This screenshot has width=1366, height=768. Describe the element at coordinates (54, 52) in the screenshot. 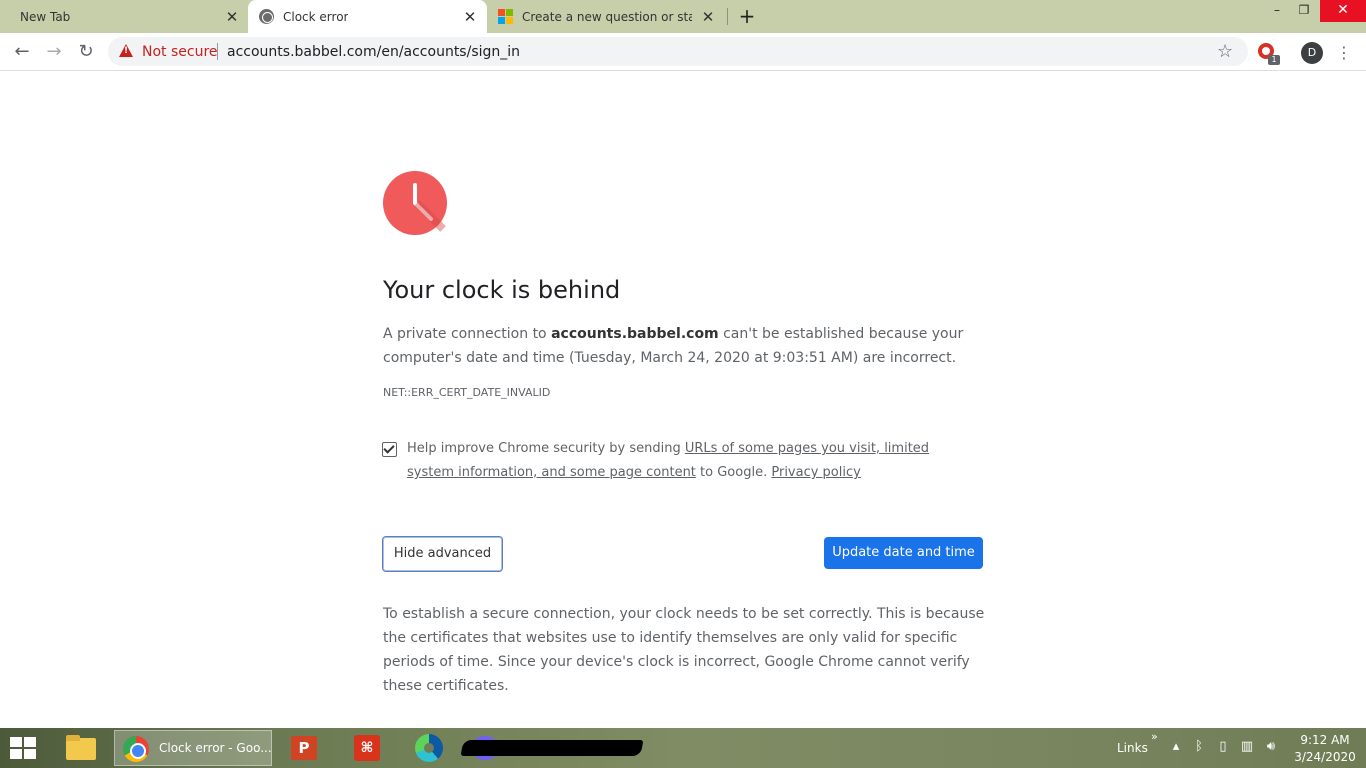

I see `forward-button: →` at that location.